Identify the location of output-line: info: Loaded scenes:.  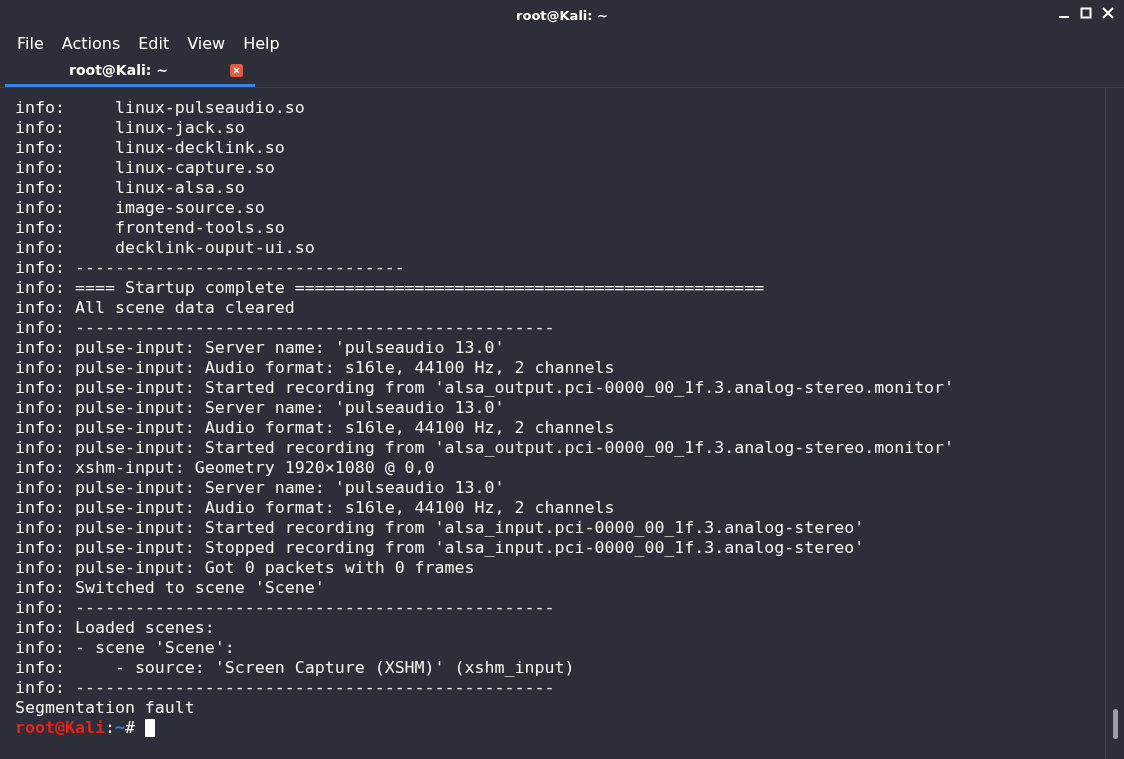
(115, 627).